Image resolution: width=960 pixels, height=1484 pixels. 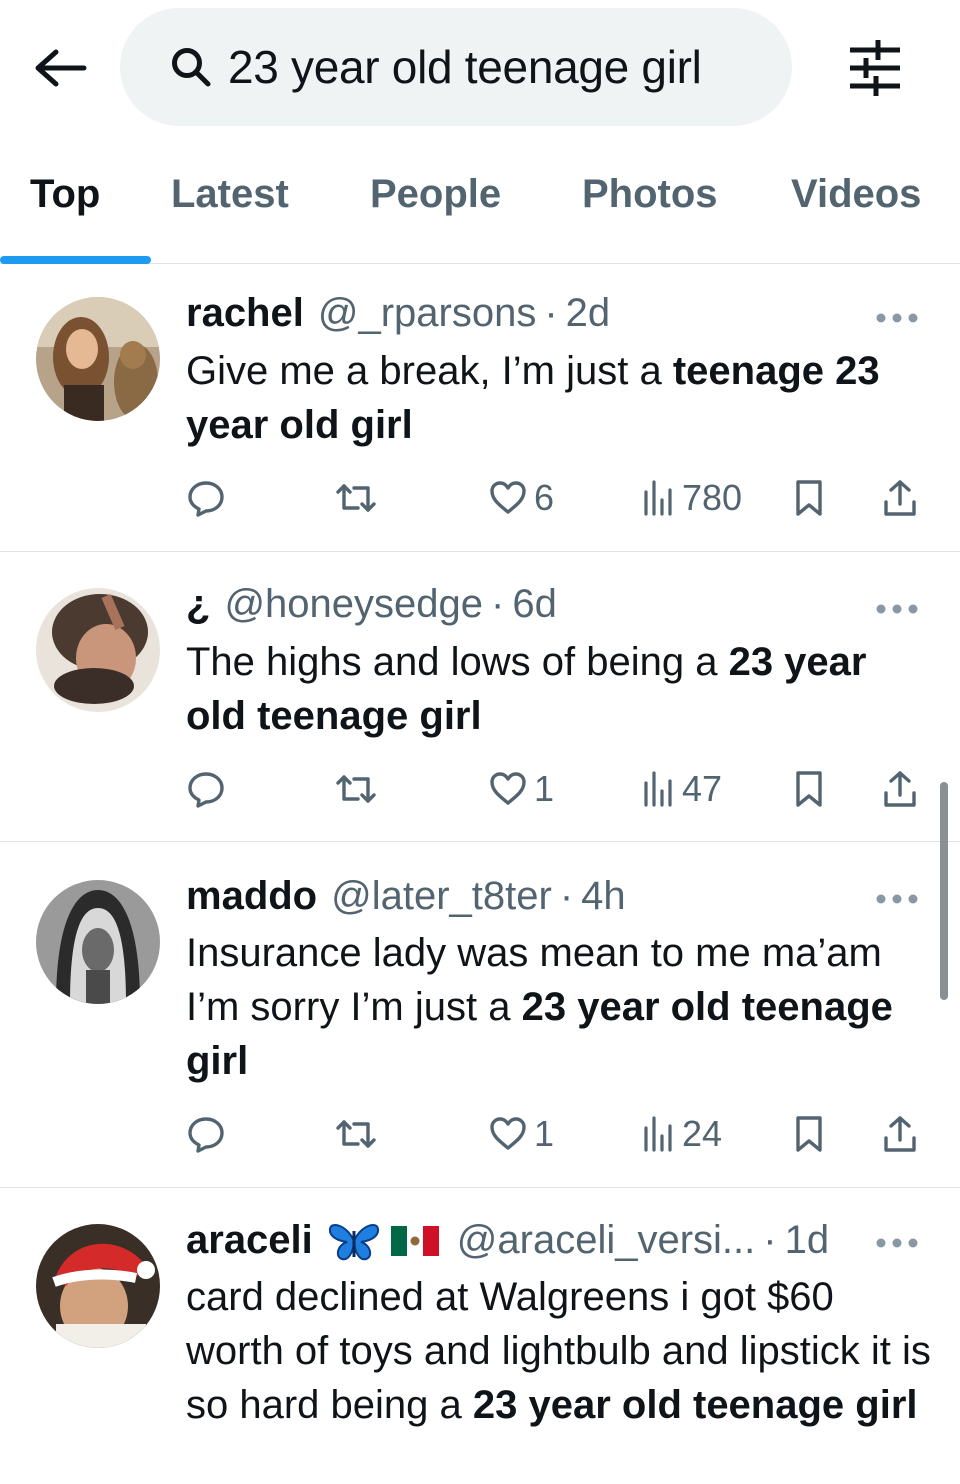 What do you see at coordinates (544, 497) in the screenshot?
I see `like-count: 6` at bounding box center [544, 497].